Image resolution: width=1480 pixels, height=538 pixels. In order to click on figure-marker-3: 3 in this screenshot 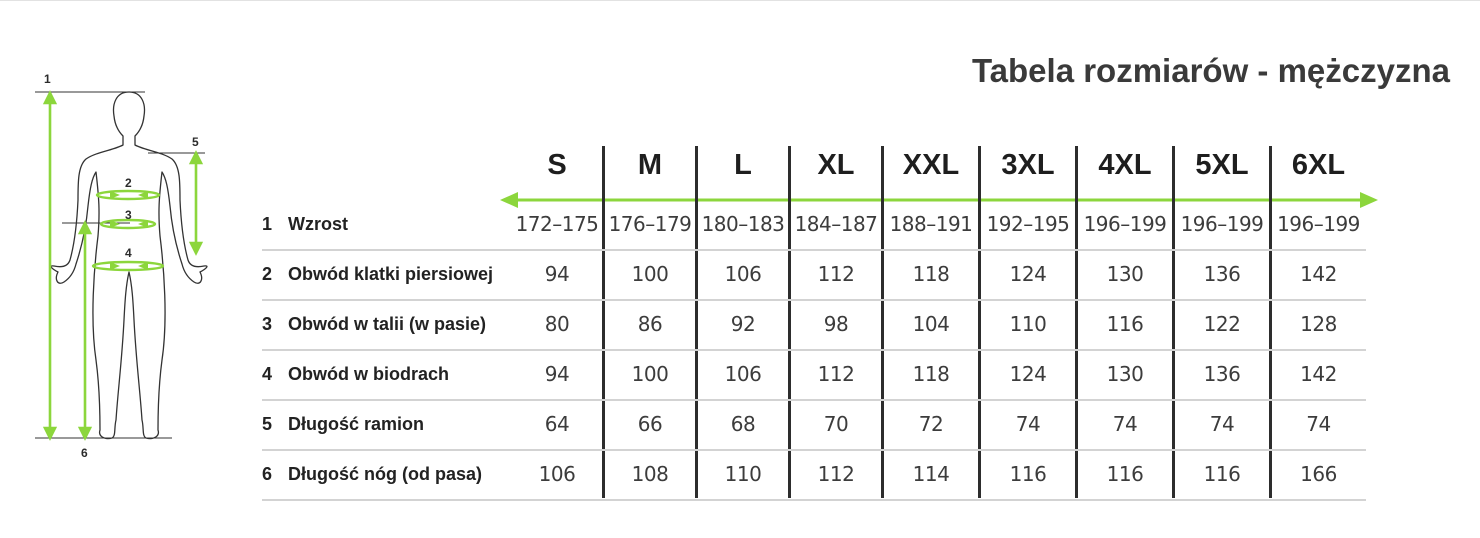, I will do `click(128, 215)`.